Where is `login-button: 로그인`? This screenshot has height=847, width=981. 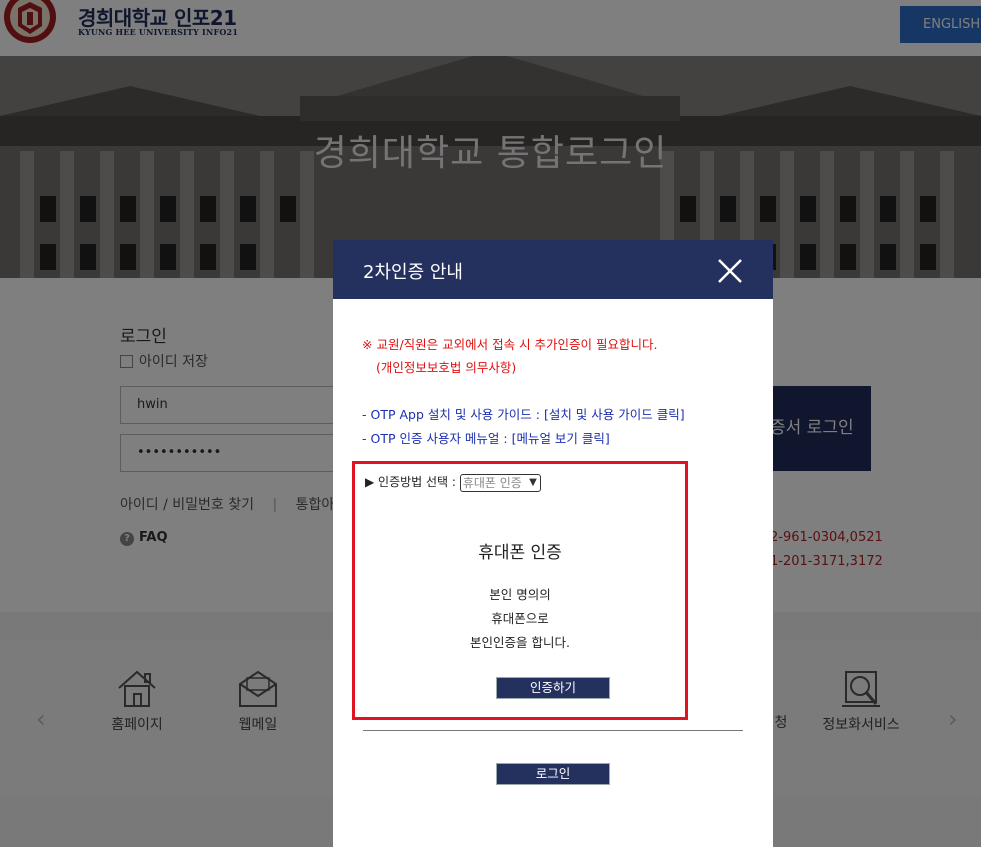 login-button: 로그인 is located at coordinates (553, 774).